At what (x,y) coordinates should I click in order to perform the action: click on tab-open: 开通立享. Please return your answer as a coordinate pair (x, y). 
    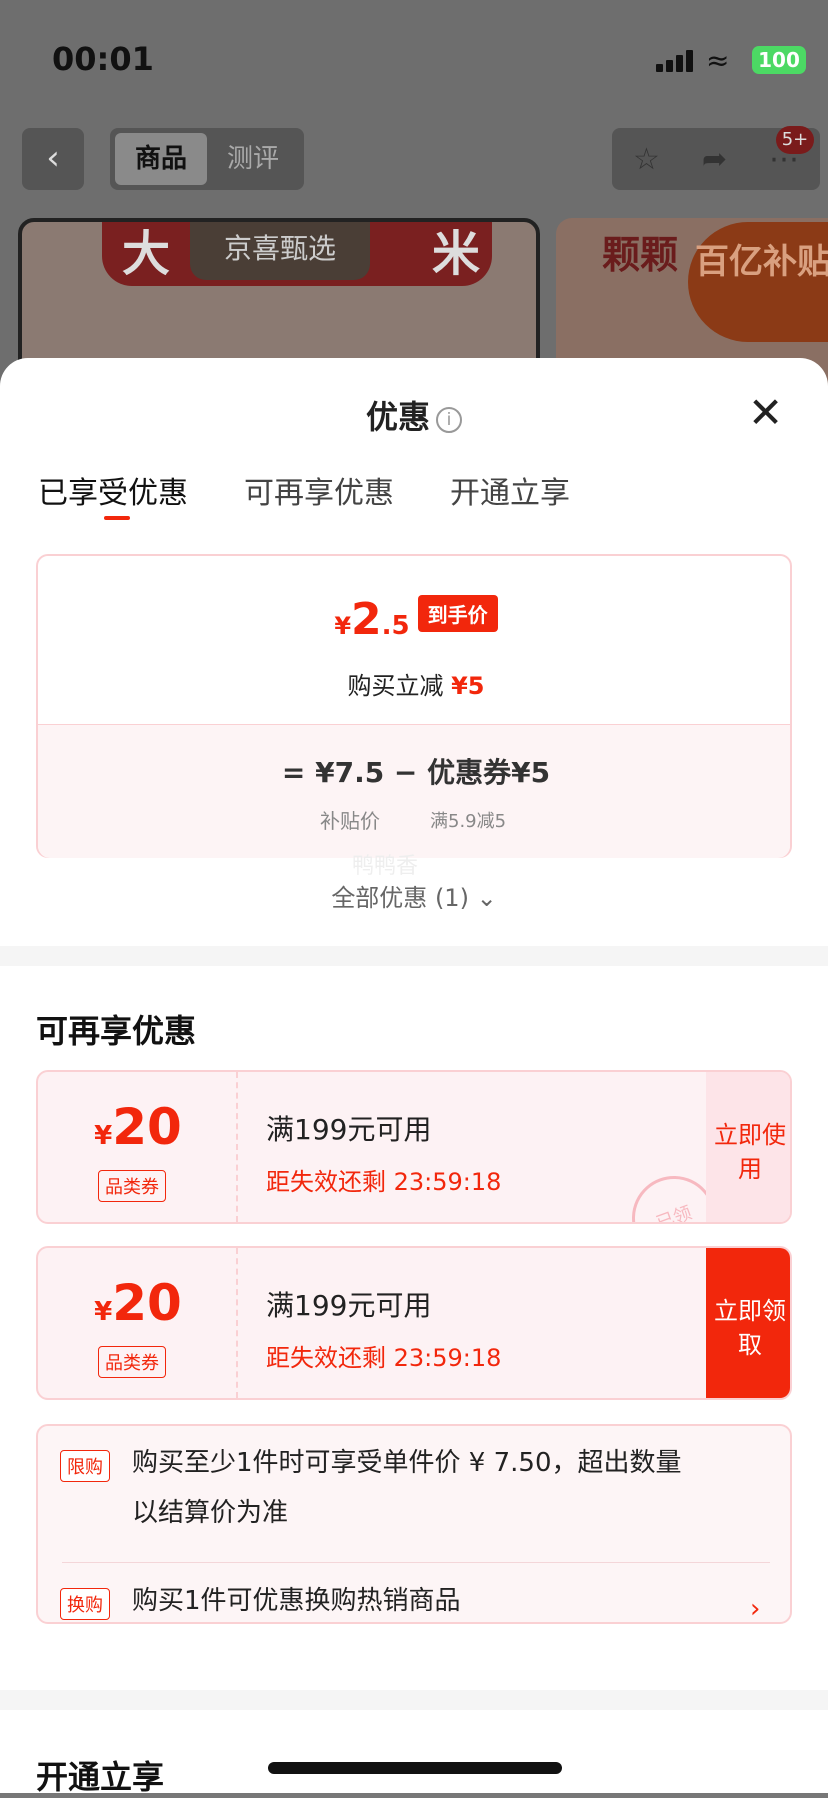
    Looking at the image, I should click on (510, 490).